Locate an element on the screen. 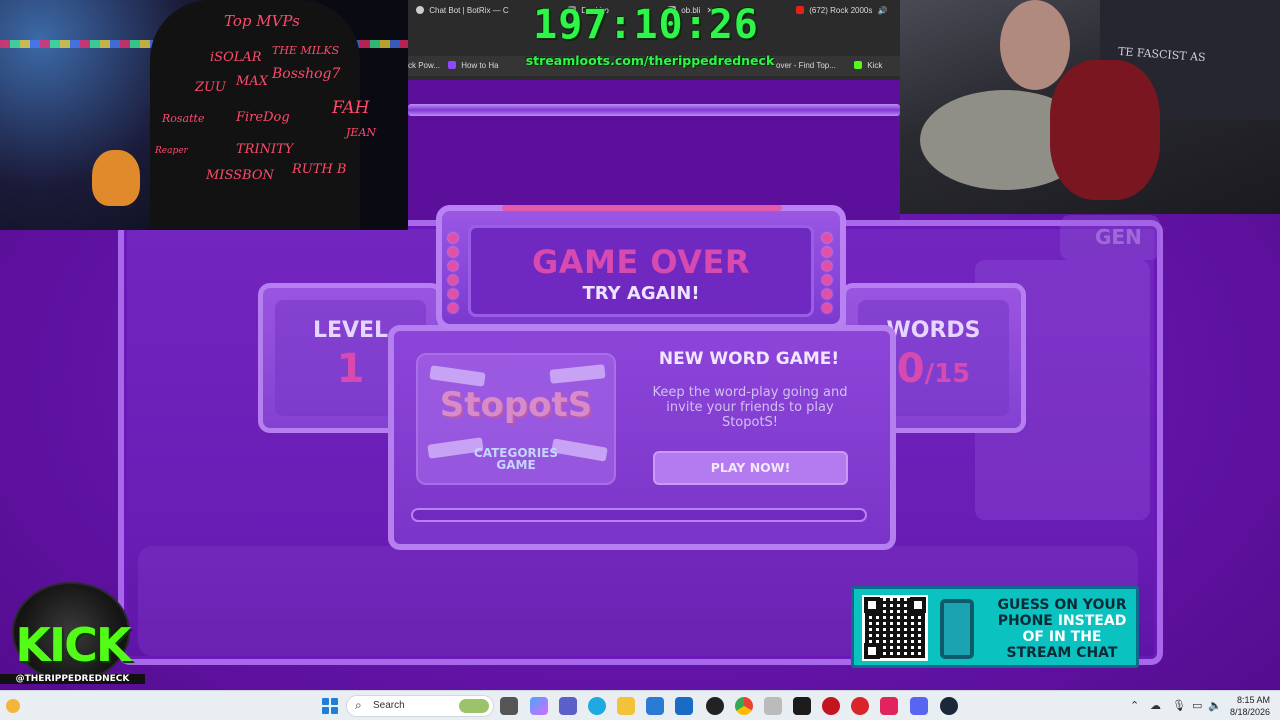 This screenshot has height=720, width=1280. windows-taskbar: ⌕ Search ⌃ ☁ 🎙 ▭ 🔈 8:15 AM 8/18/2026 is located at coordinates (640, 705).